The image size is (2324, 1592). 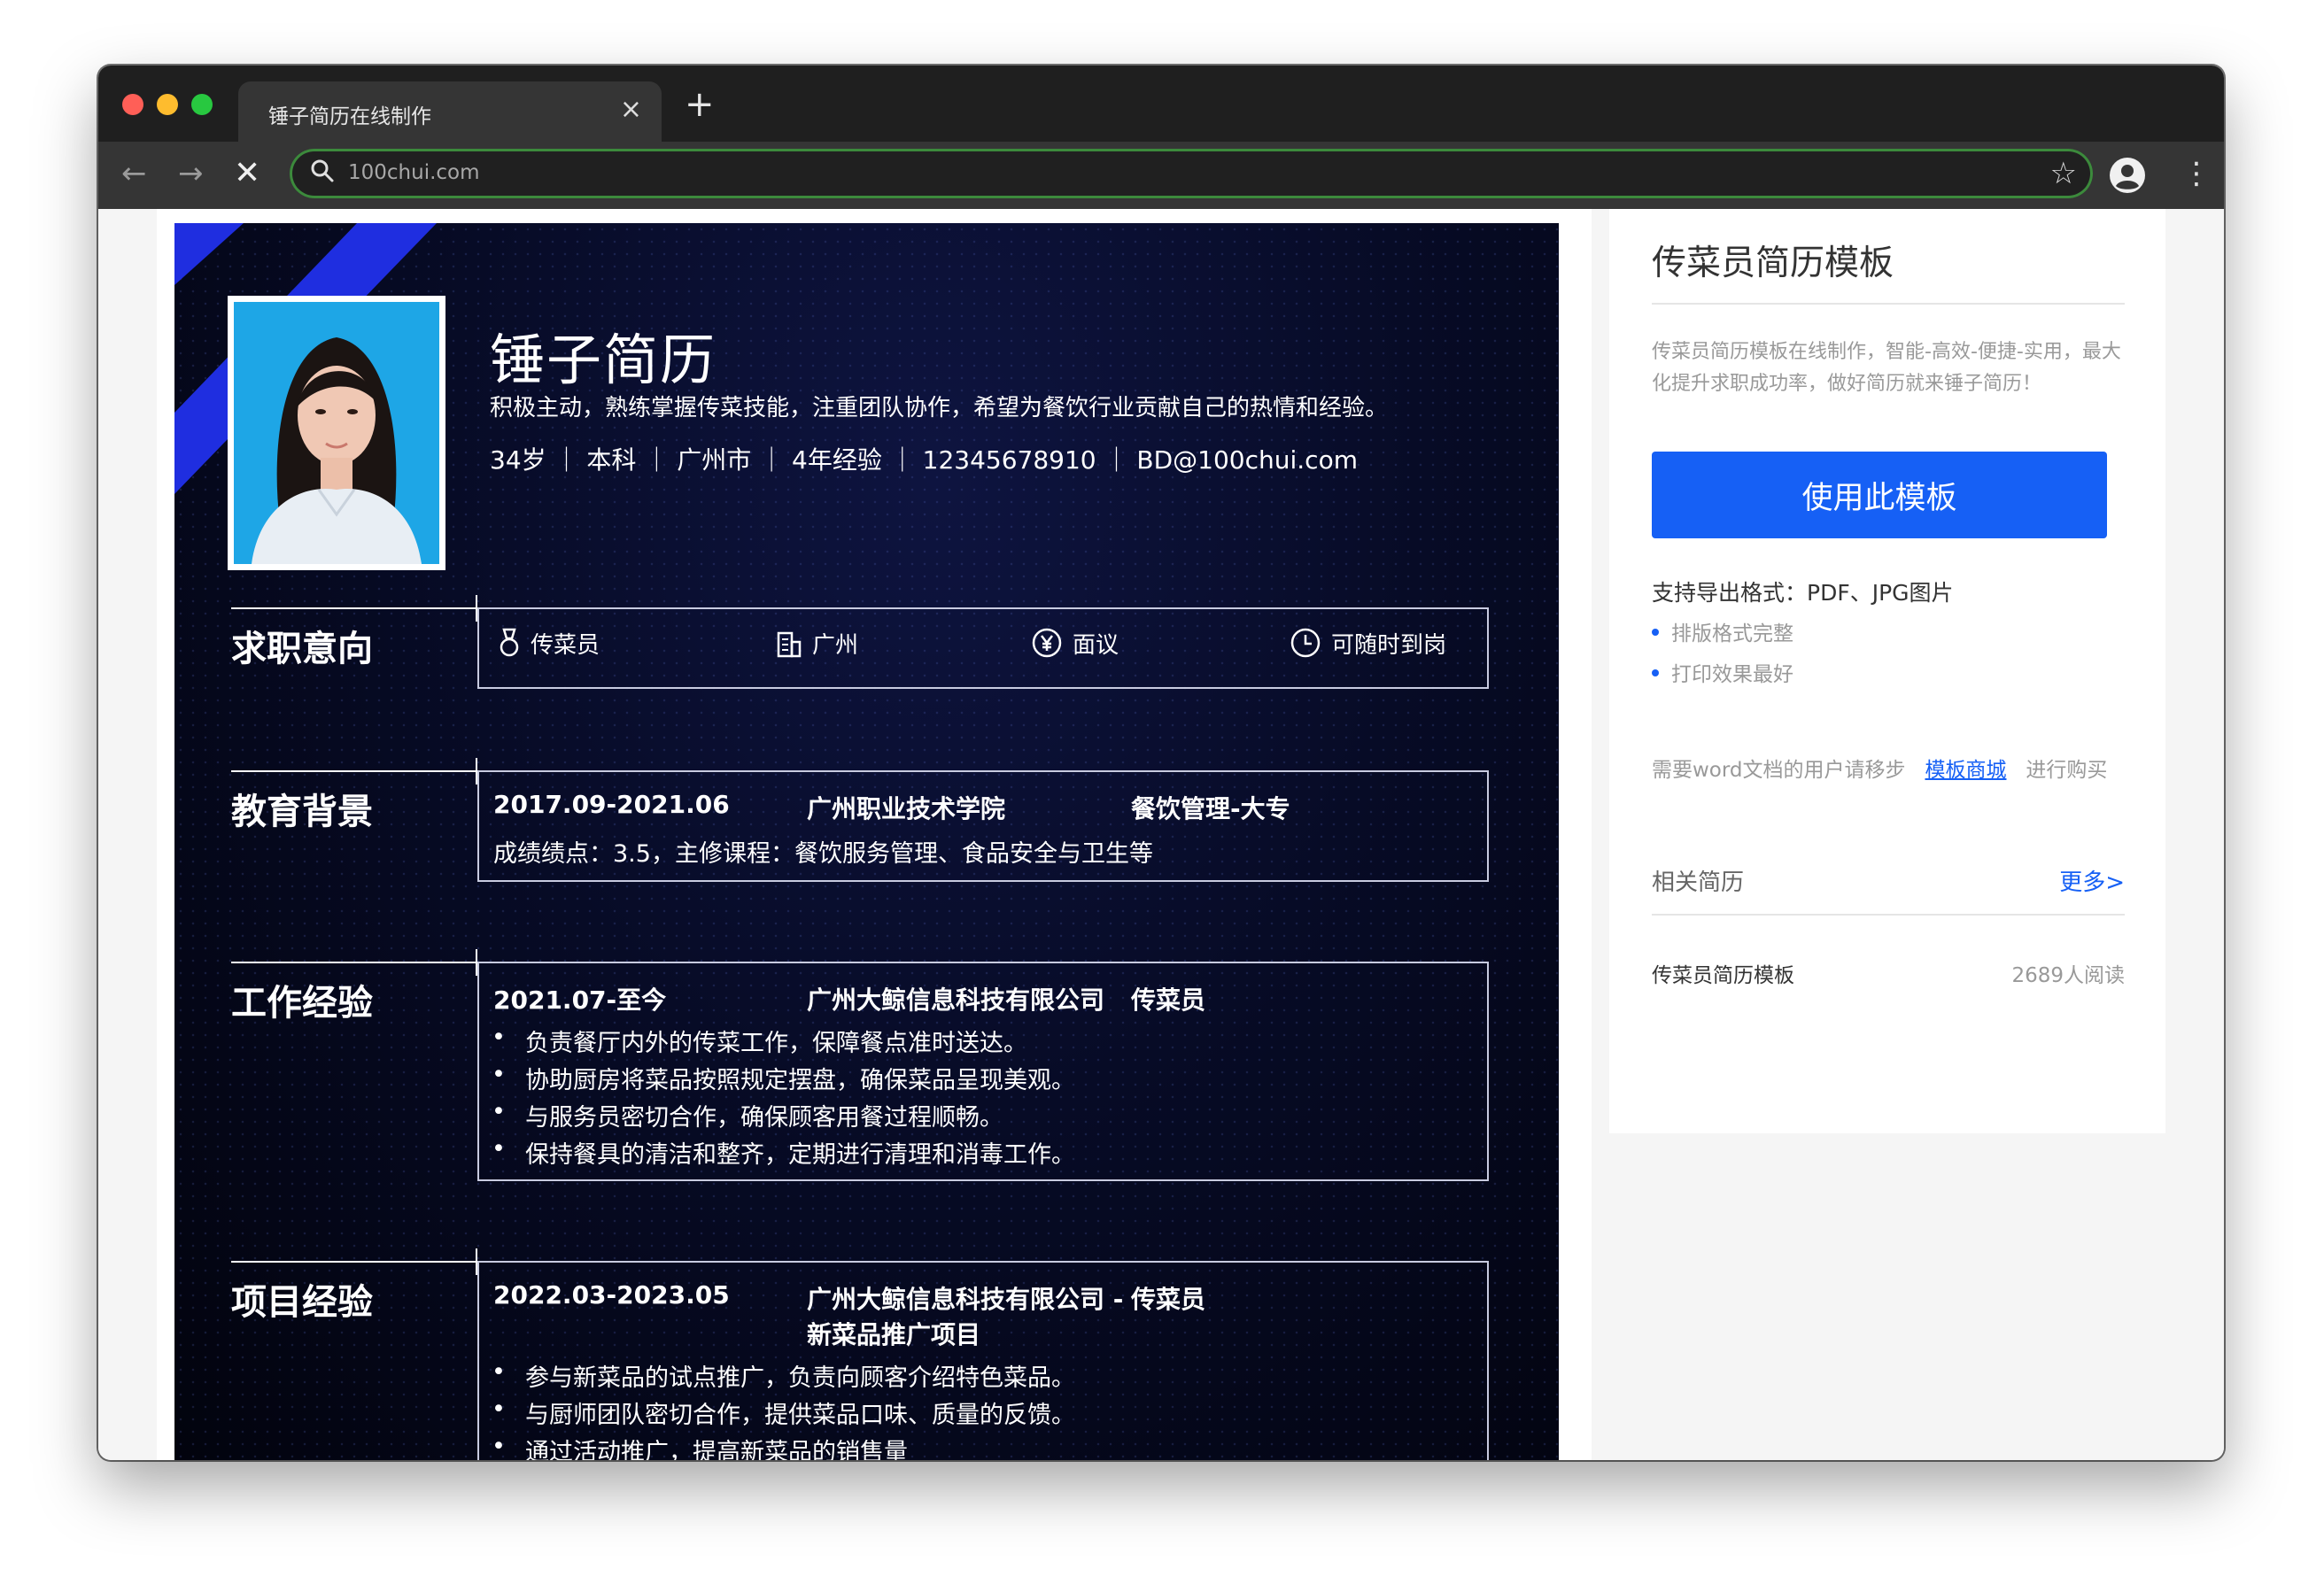 I want to click on read-count: 2689人阅读, so click(x=2068, y=975).